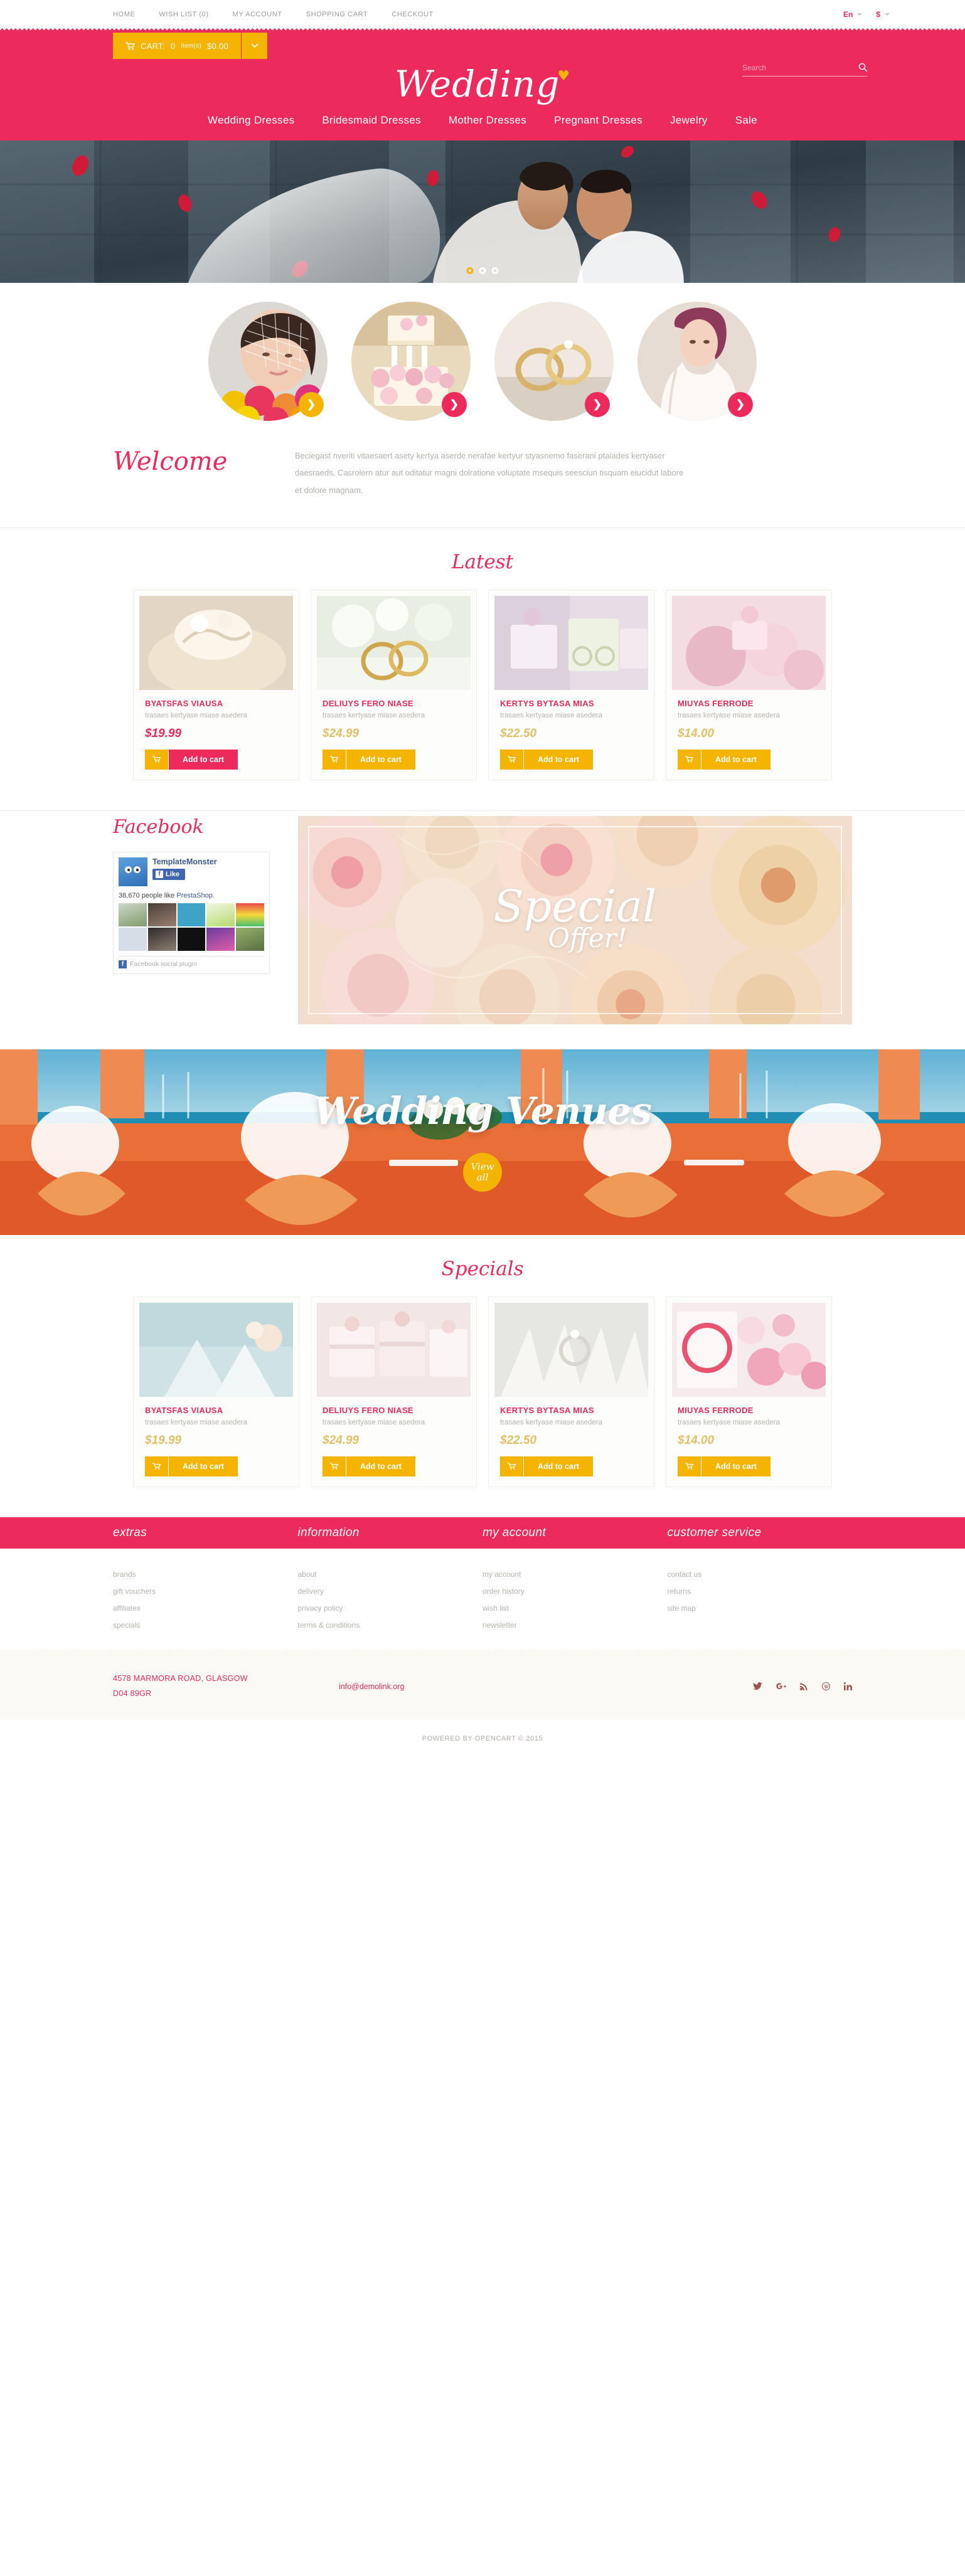 This screenshot has width=965, height=2576. I want to click on nav-item-jewelry: Jewelry, so click(689, 120).